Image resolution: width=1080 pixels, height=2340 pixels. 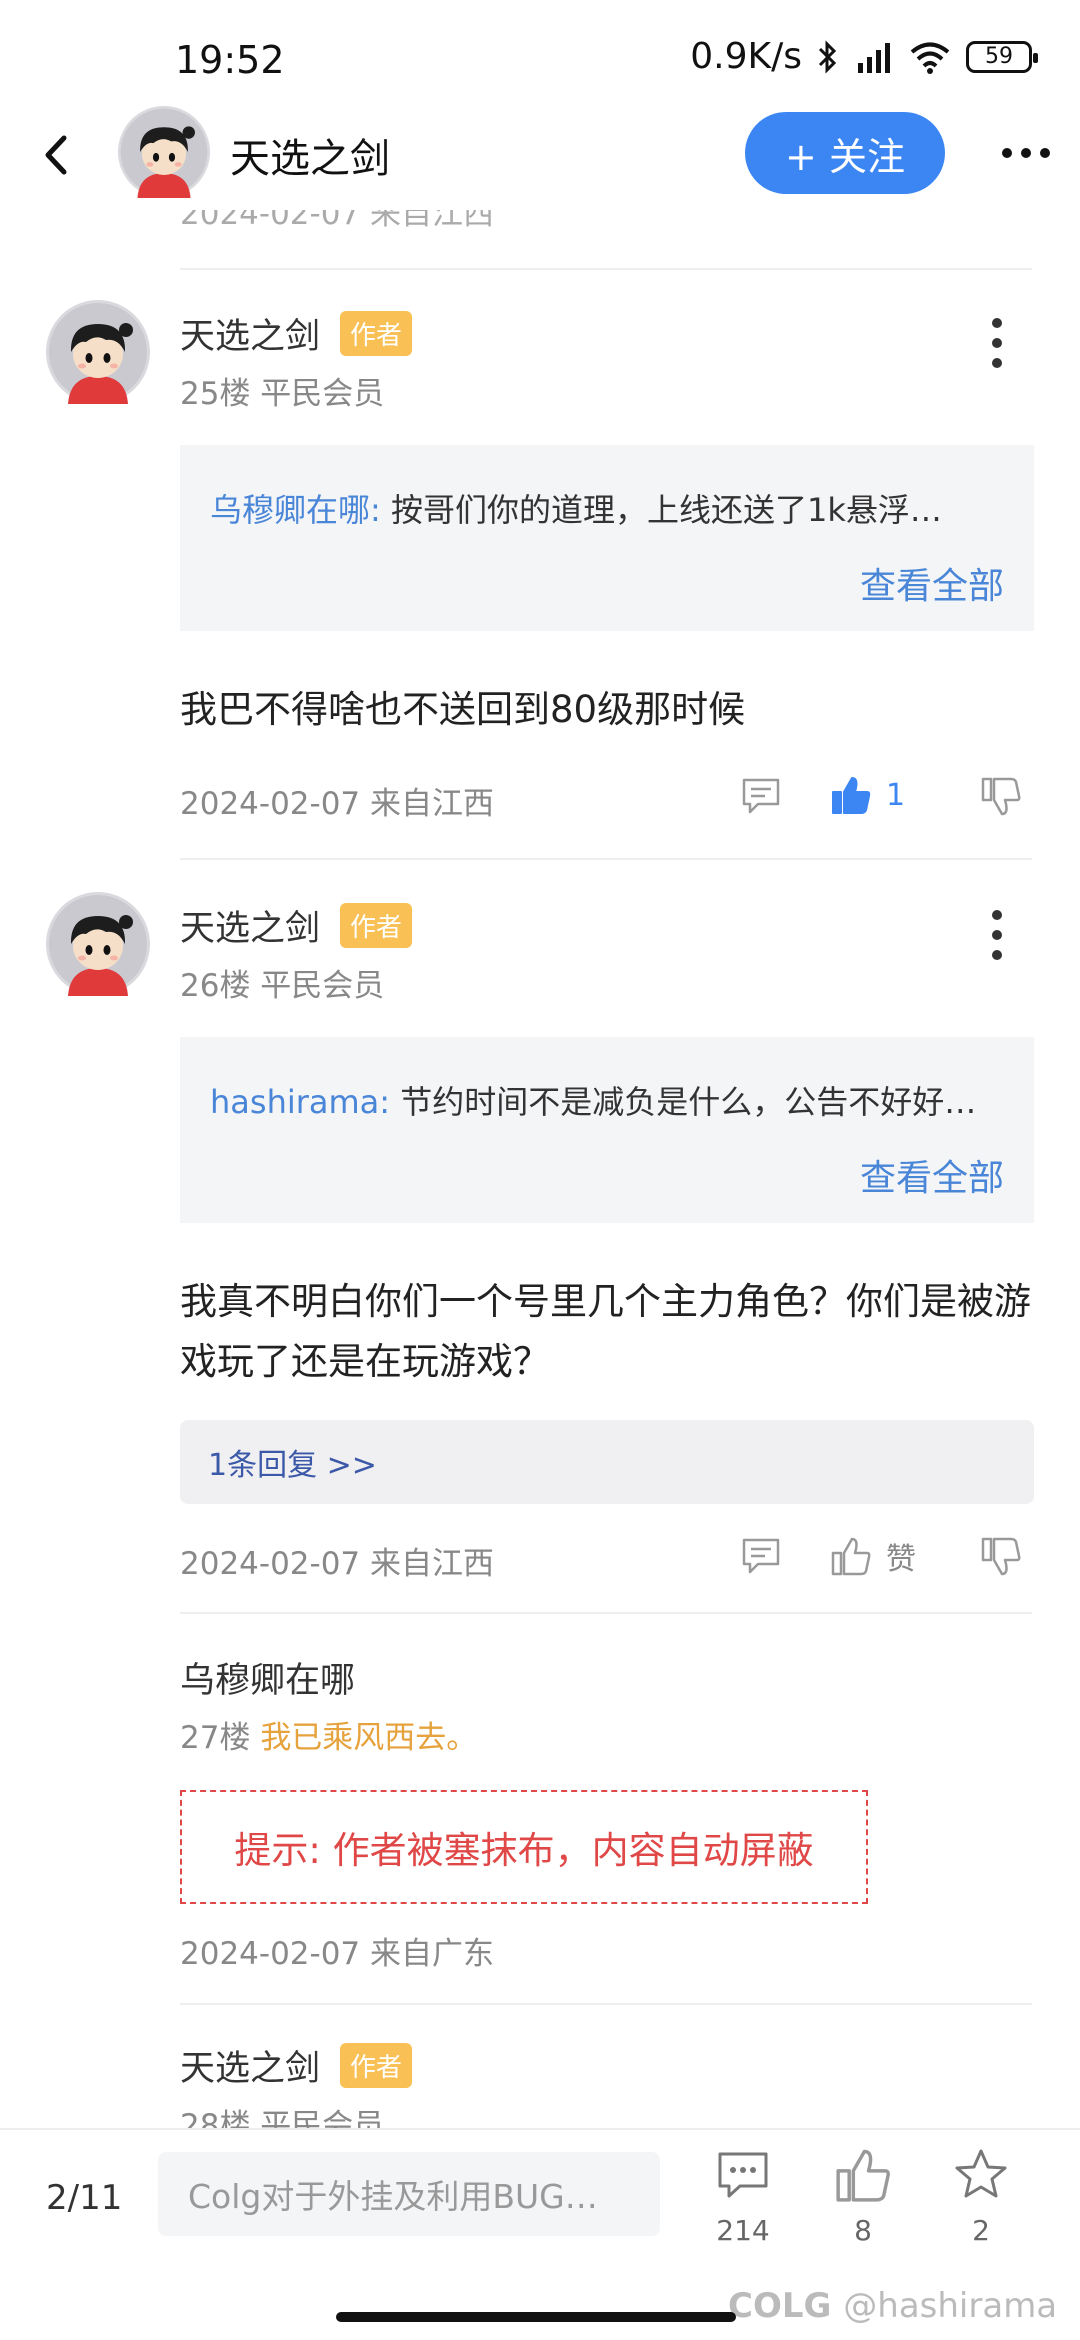 I want to click on floor-member: 25楼 平民会员, so click(x=282, y=394).